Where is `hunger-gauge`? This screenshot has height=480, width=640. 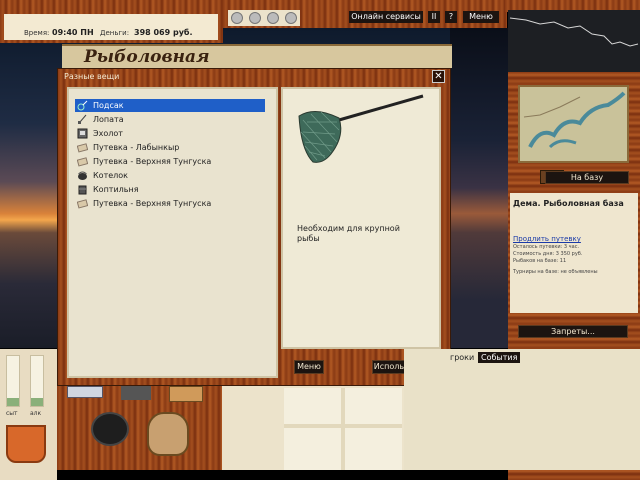 hunger-gauge is located at coordinates (13, 381).